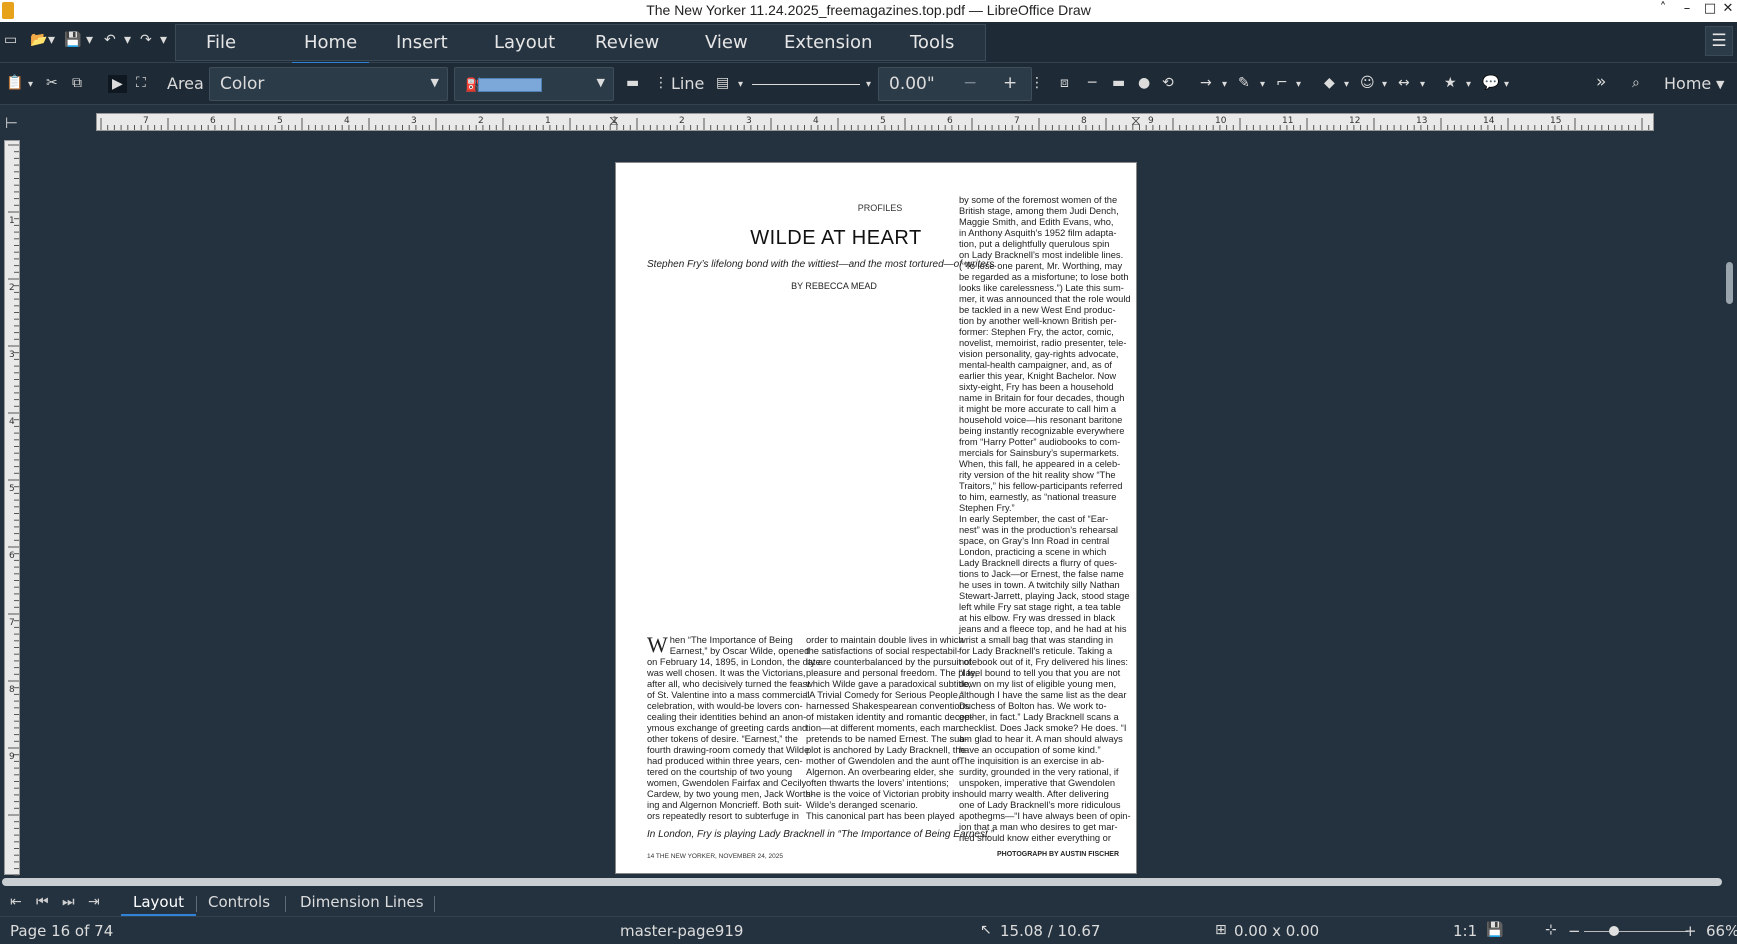 The width and height of the screenshot is (1737, 944). I want to click on master-page-name: master-page919, so click(681, 931).